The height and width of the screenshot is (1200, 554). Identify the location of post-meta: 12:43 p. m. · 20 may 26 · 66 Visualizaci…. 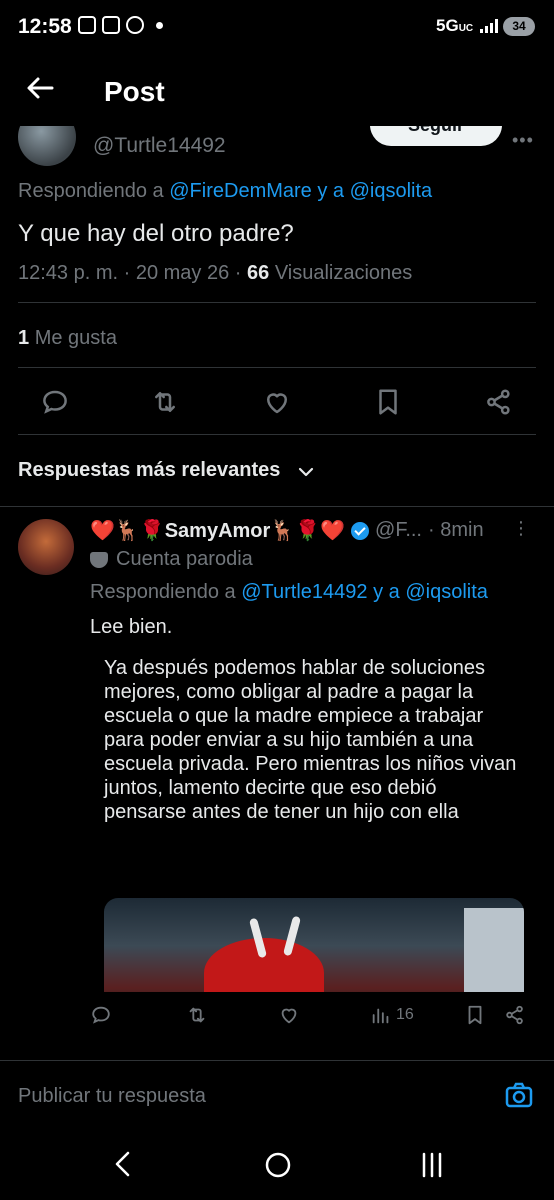
(215, 273).